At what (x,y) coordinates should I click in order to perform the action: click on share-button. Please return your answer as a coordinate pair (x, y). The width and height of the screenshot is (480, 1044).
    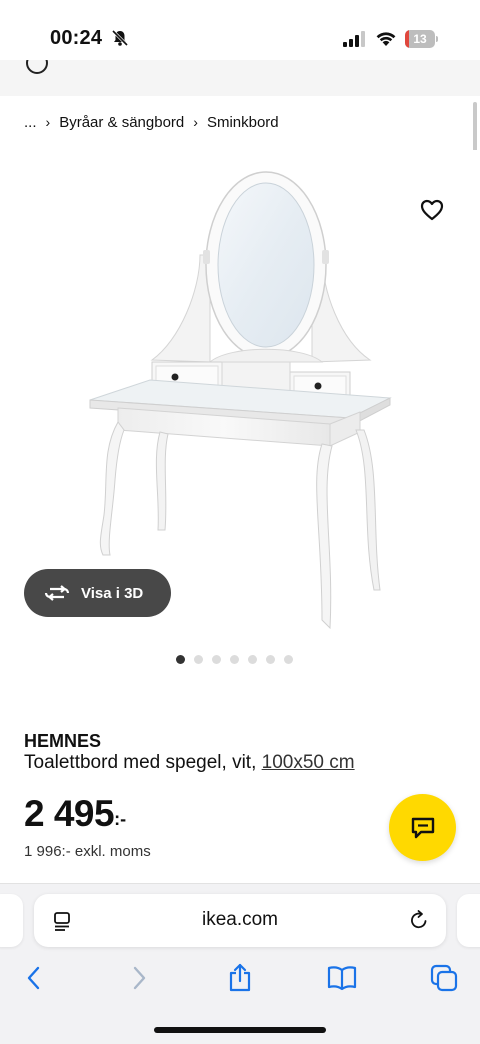
    Looking at the image, I should click on (240, 978).